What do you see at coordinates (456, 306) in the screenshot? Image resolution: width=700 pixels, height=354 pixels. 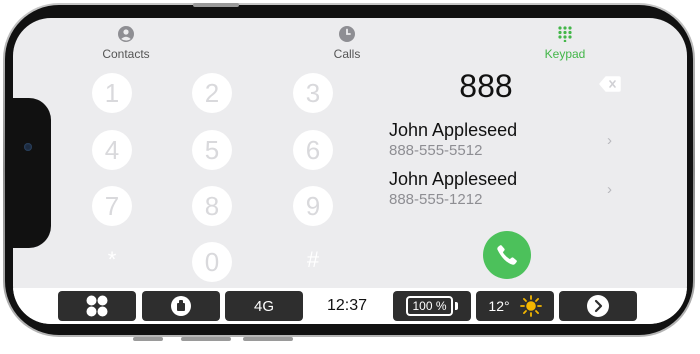 I see `battery-nub` at bounding box center [456, 306].